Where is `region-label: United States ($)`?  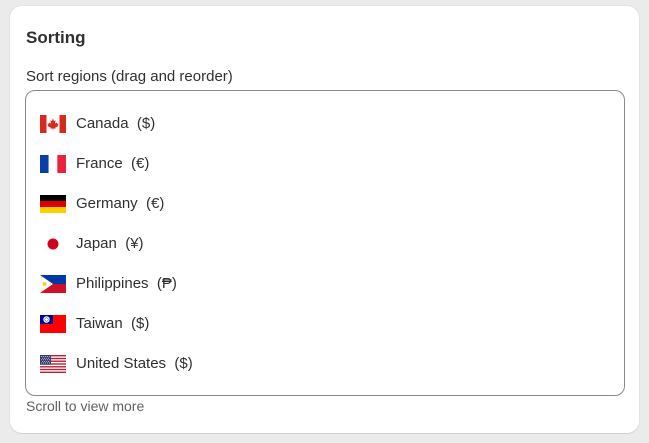
region-label: United States ($) is located at coordinates (134, 364).